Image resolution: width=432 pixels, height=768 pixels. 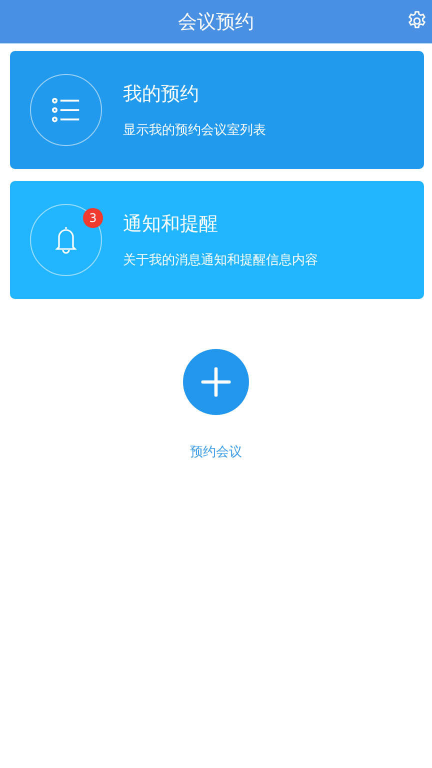 What do you see at coordinates (66, 240) in the screenshot?
I see `bell-icon` at bounding box center [66, 240].